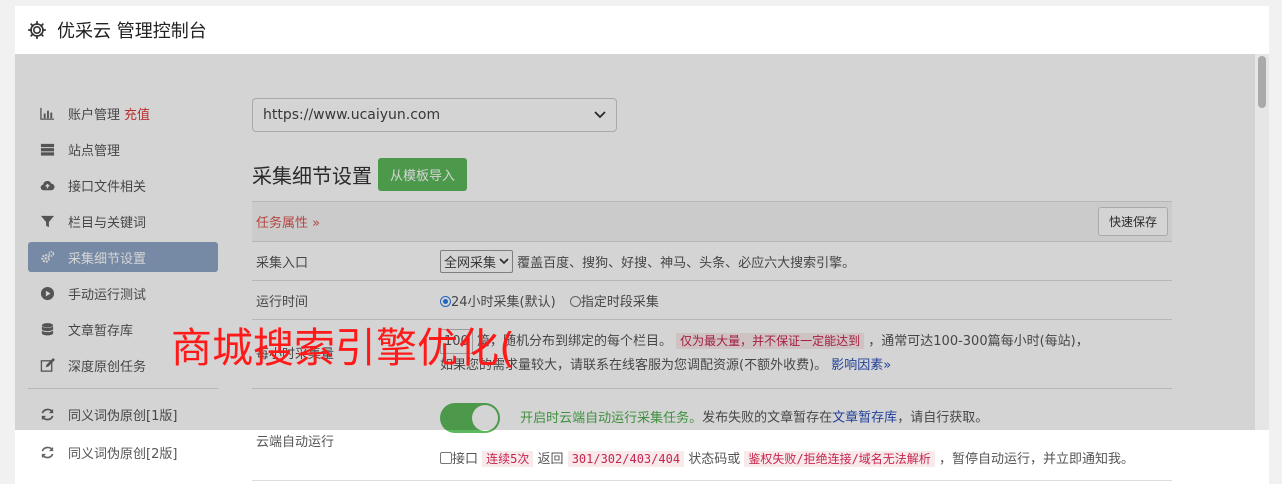 Image resolution: width=1282 pixels, height=484 pixels. I want to click on sidebar-item-label: 同义词伪原创[2版], so click(123, 454).